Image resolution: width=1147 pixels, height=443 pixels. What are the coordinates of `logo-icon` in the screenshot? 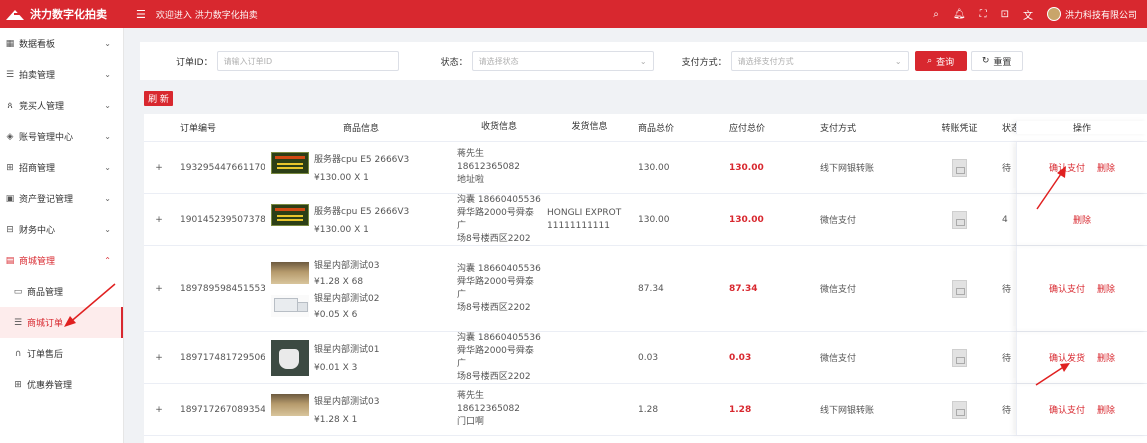 It's located at (15, 14).